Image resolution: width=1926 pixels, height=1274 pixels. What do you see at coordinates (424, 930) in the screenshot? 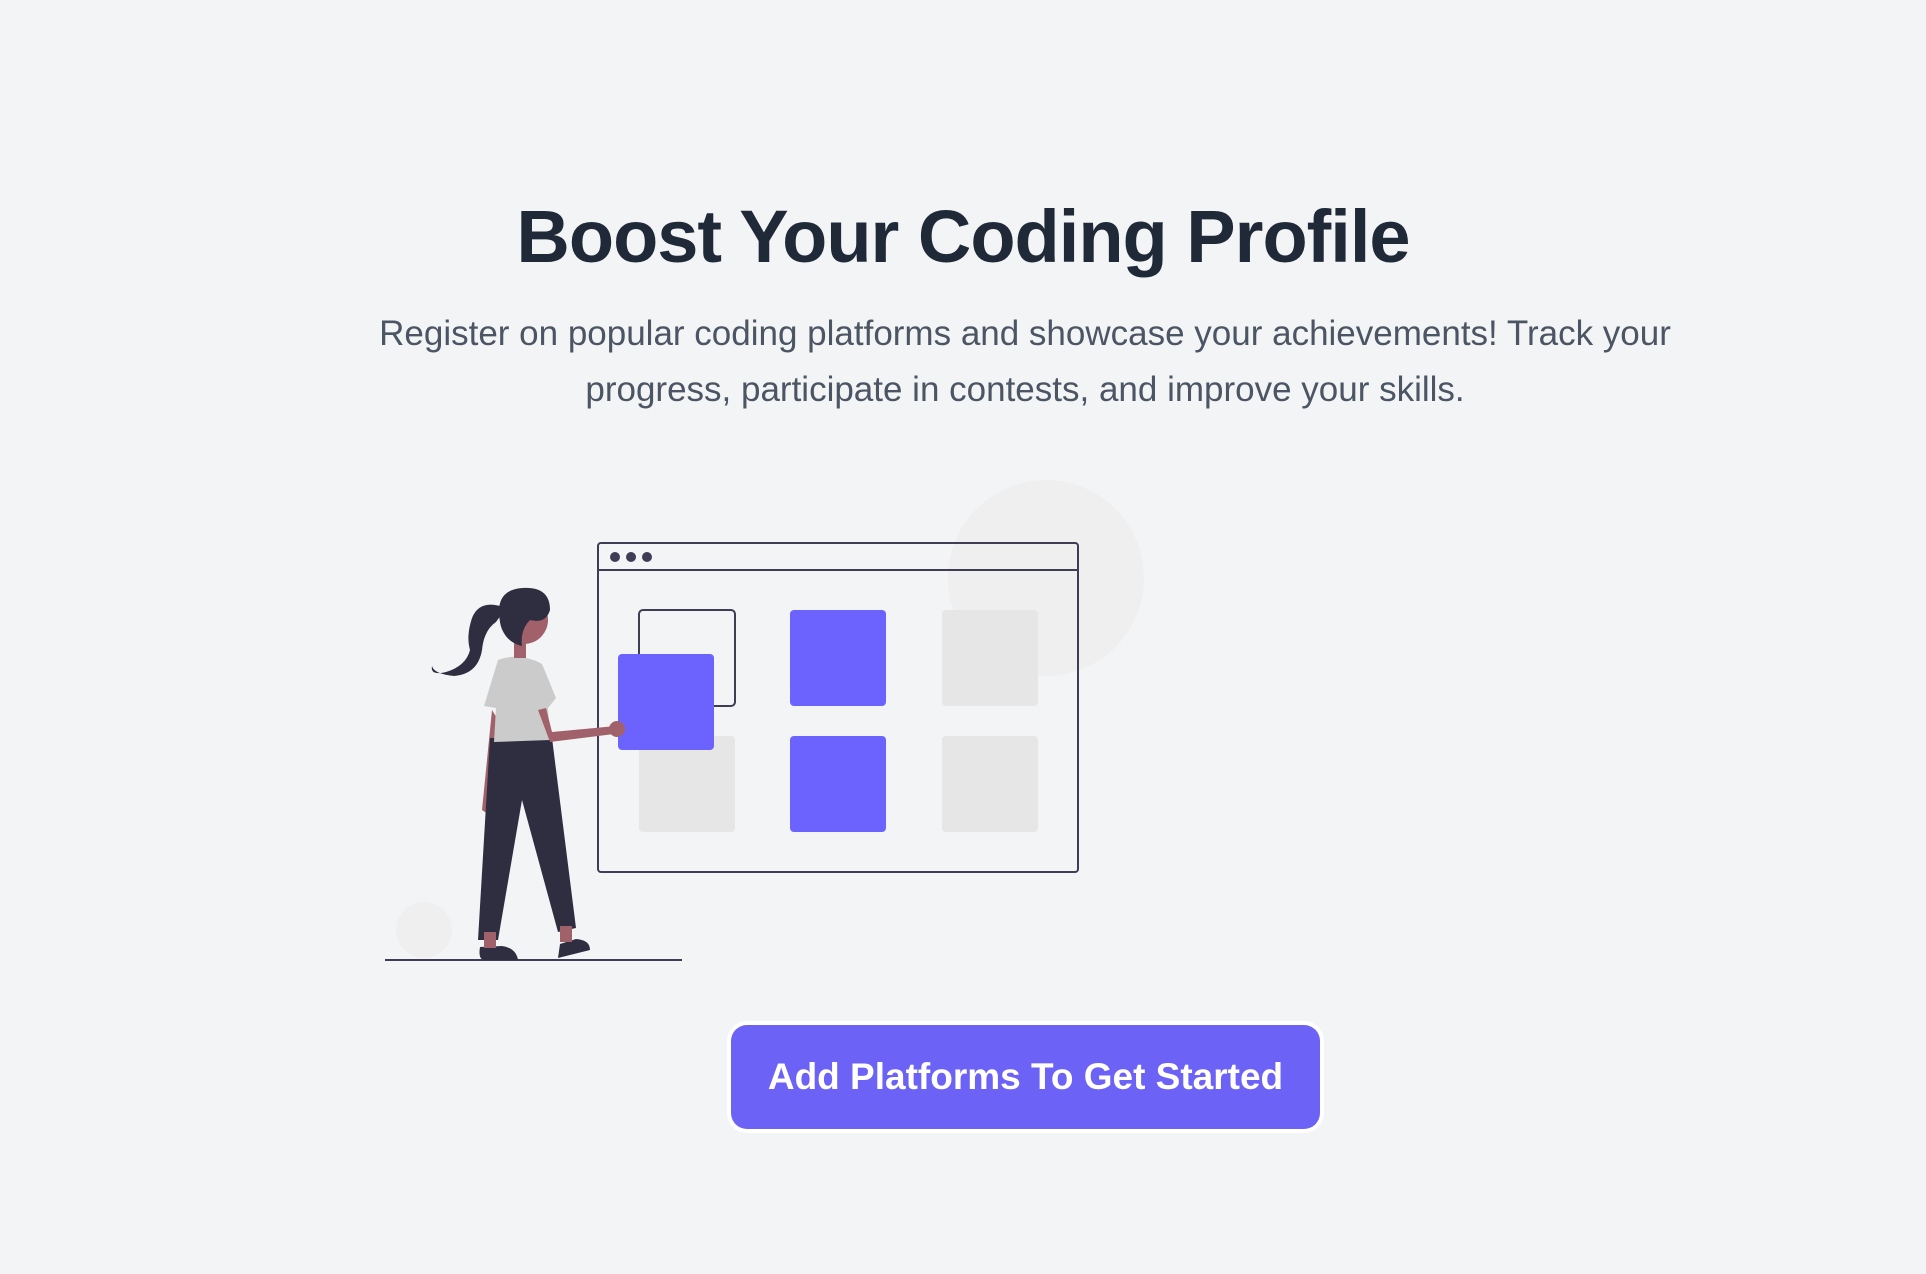
I see `background-blob` at bounding box center [424, 930].